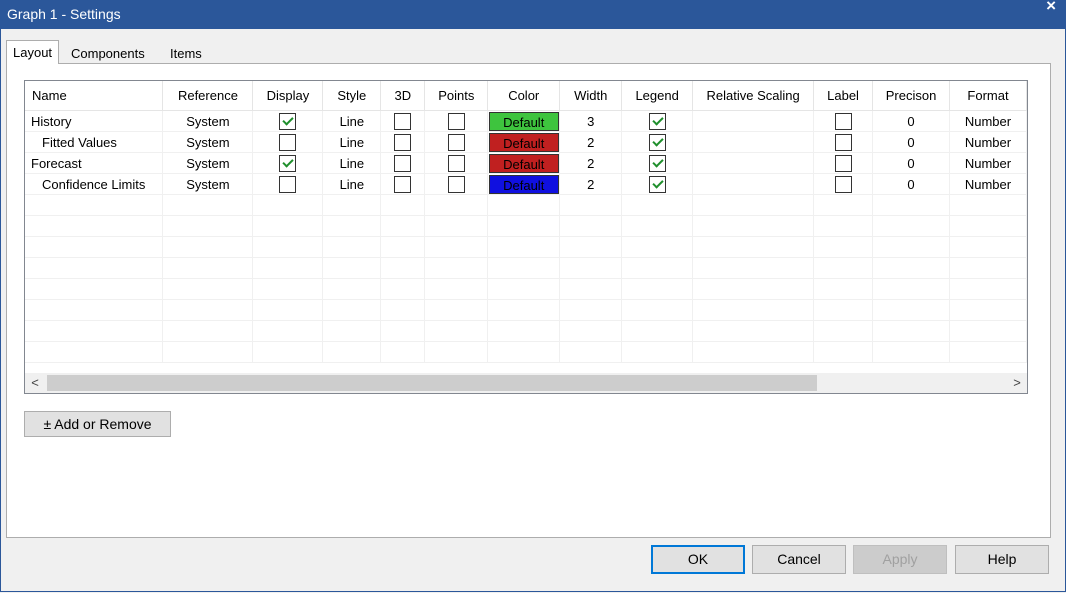 This screenshot has height=593, width=1066. I want to click on points-cell, so click(456, 142).